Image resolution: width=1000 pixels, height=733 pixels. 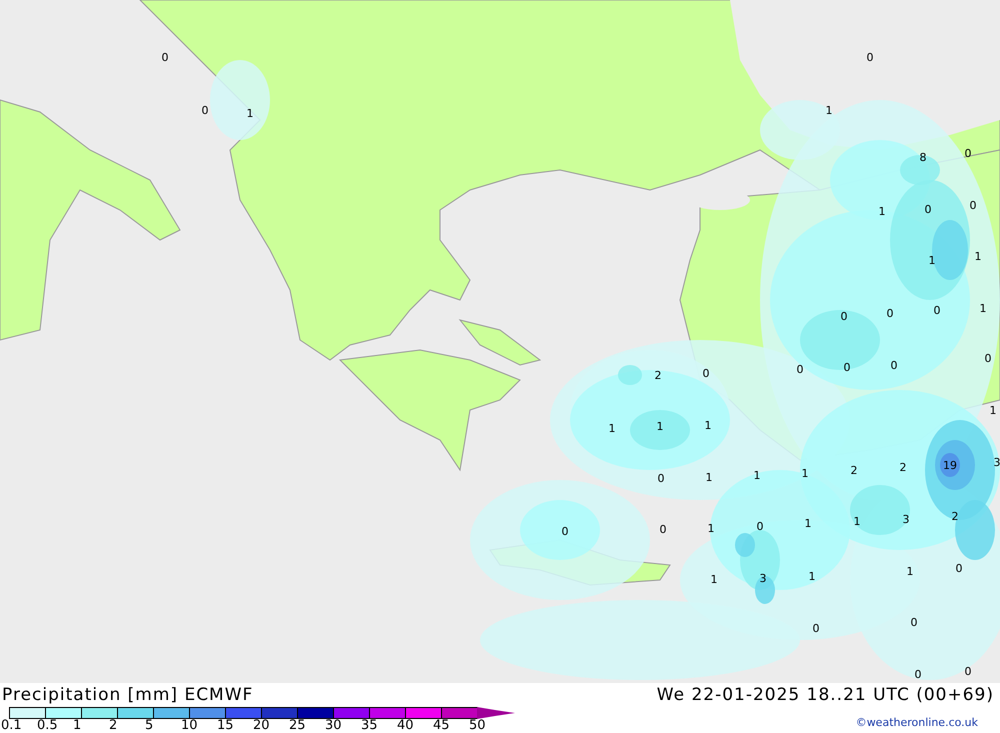 I want to click on credit-text: ©weatheronline.co.uk, so click(x=917, y=723).